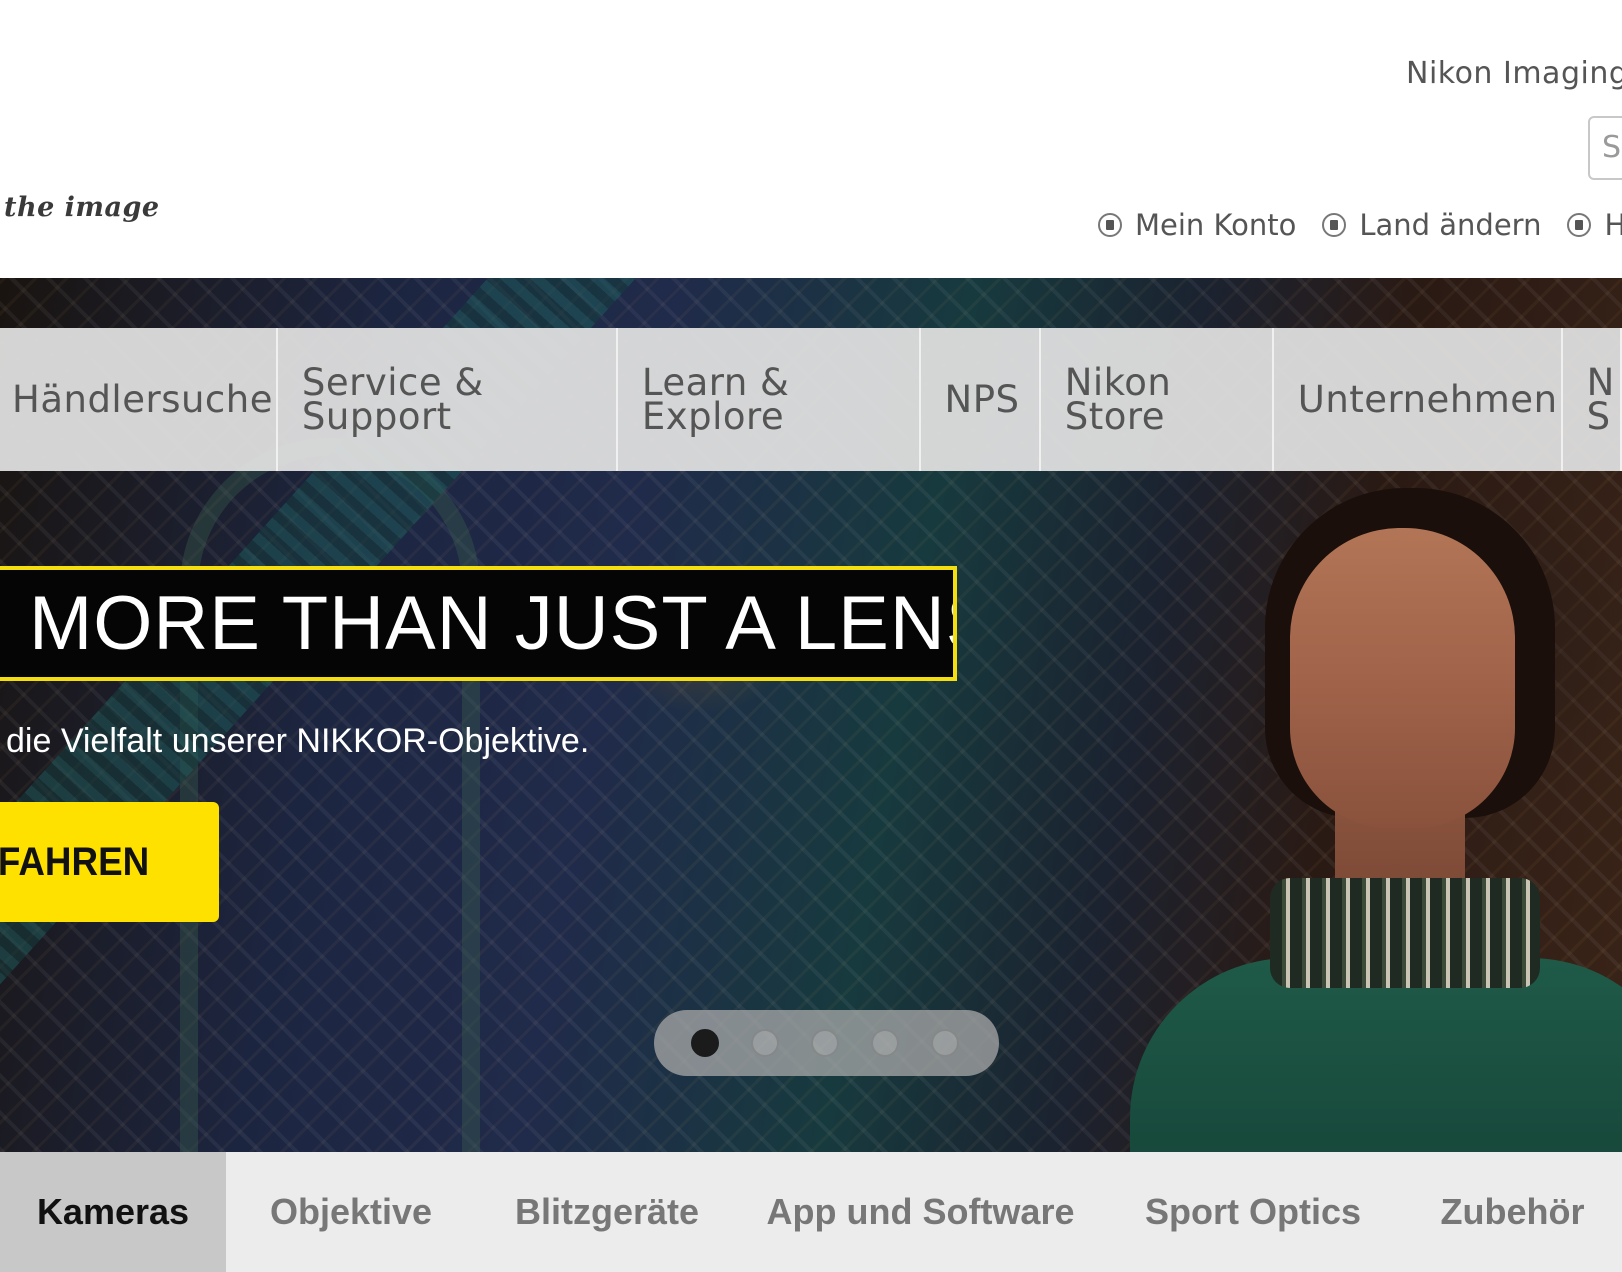 The image size is (1622, 1272). I want to click on tab-sport-optics: Sport Optics, so click(1253, 1212).